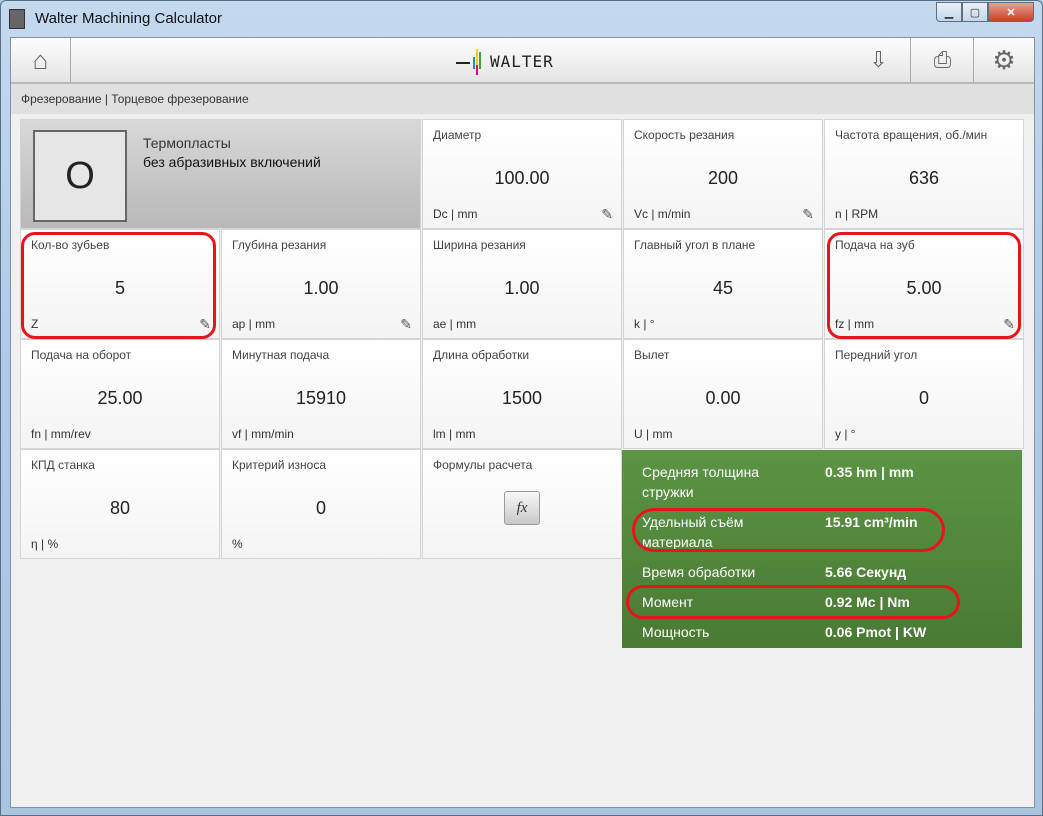  I want to click on param-cell: Длина обработки 1500 lm | mm, so click(522, 394).